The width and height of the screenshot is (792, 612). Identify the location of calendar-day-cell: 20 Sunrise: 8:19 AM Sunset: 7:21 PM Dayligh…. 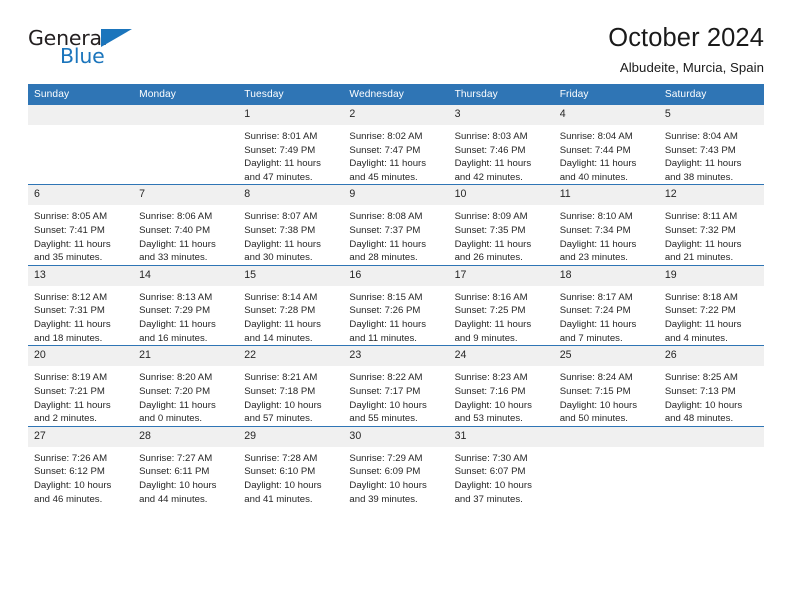
(81, 386).